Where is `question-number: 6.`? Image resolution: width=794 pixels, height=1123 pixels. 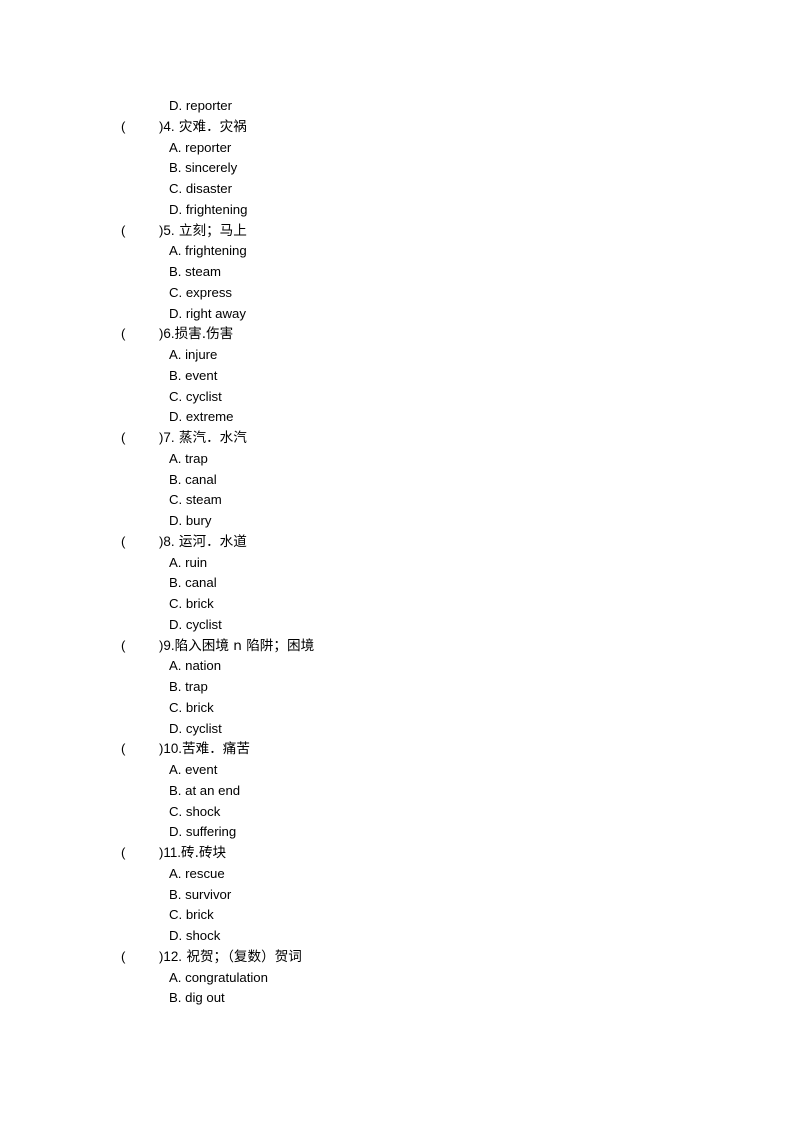
question-number: 6. is located at coordinates (169, 334).